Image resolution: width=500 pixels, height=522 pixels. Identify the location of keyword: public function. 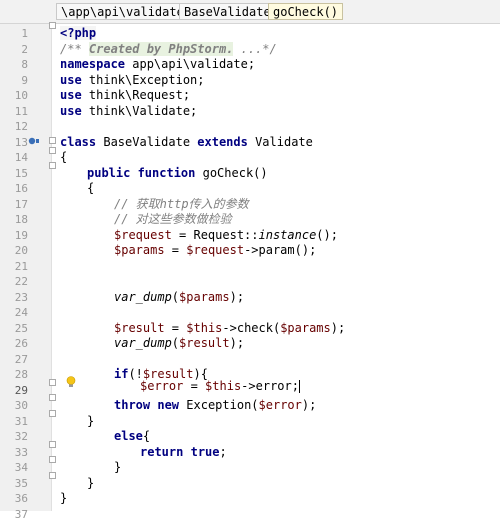
(141, 173).